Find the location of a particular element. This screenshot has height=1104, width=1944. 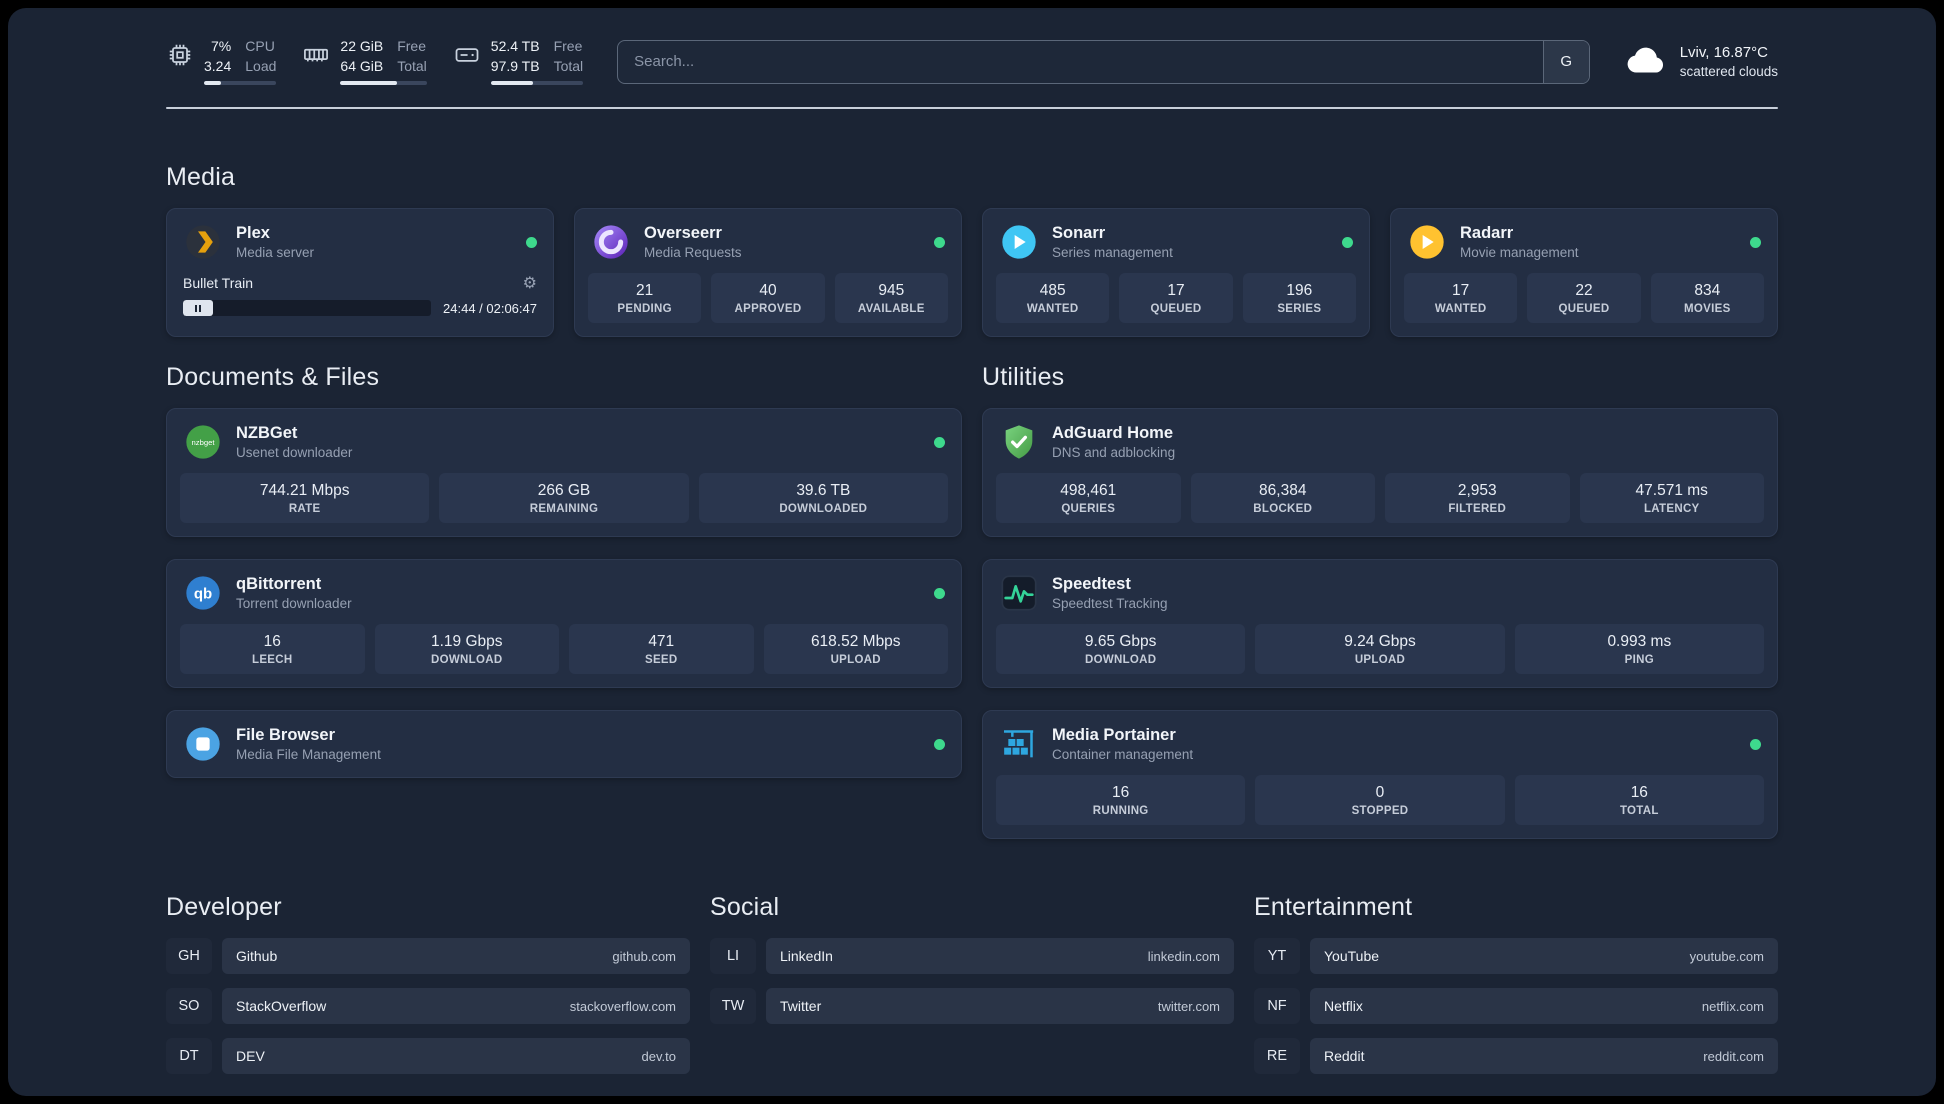

disk-total-label: Total is located at coordinates (568, 65).